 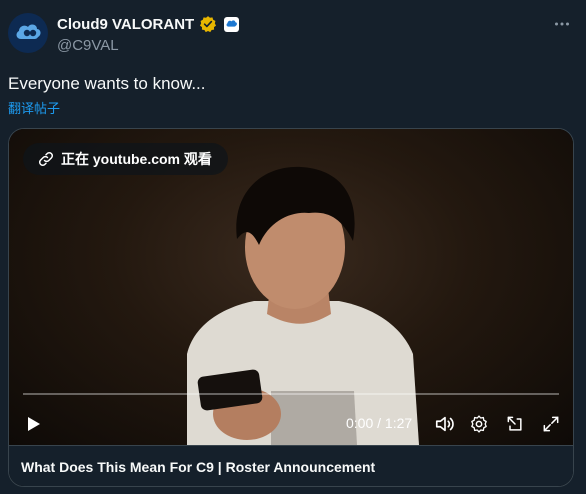 I want to click on translate-link: 翻译帖子, so click(x=34, y=107).